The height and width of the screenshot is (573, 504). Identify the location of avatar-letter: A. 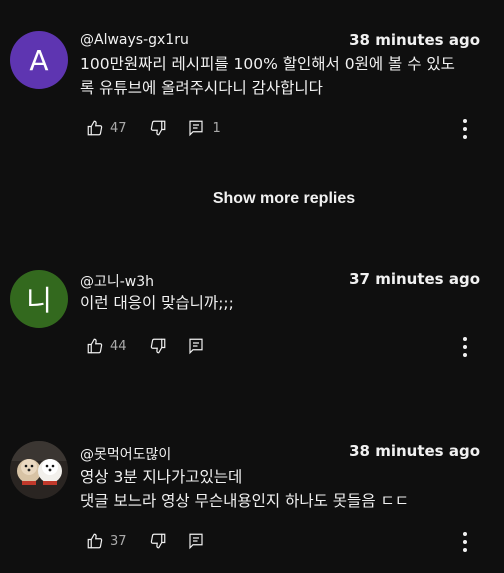
(39, 60).